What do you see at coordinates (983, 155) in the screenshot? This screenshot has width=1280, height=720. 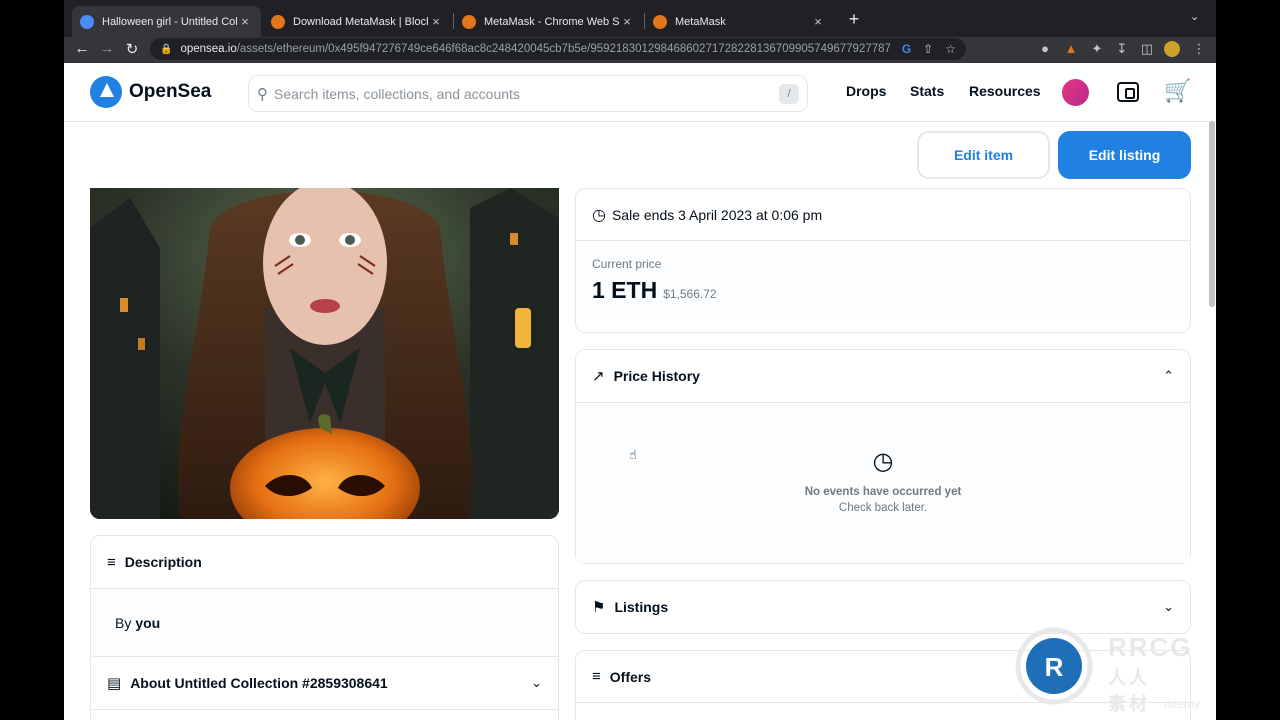 I see `edit-item-button: Edit item` at bounding box center [983, 155].